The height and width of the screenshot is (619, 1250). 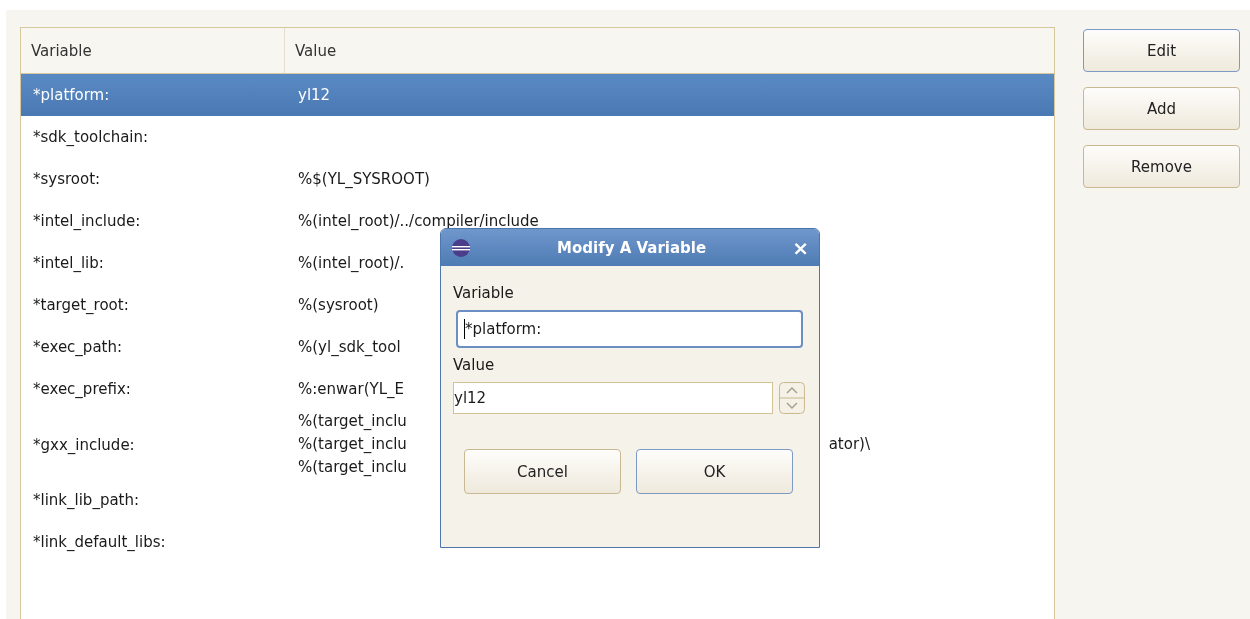 I want to click on action-button: Remove, so click(x=1161, y=166).